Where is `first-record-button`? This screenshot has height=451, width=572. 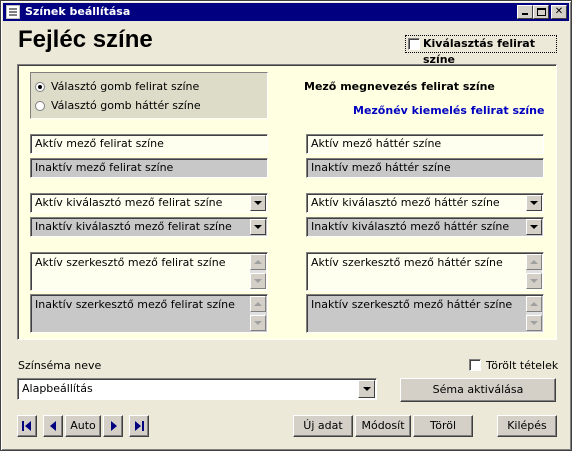
first-record-button is located at coordinates (27, 426).